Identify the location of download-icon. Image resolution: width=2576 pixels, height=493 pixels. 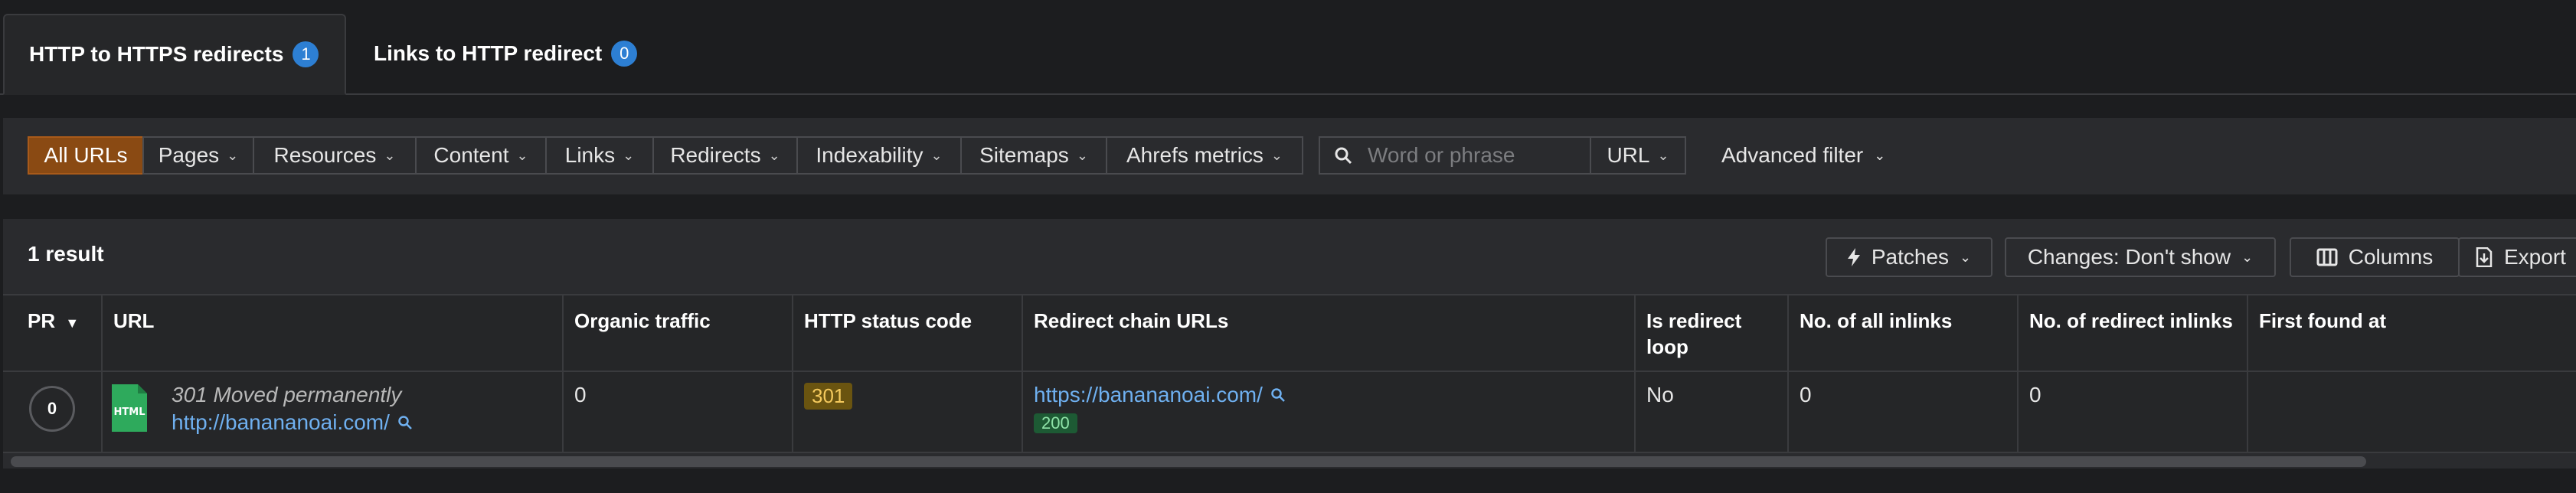
(2484, 257).